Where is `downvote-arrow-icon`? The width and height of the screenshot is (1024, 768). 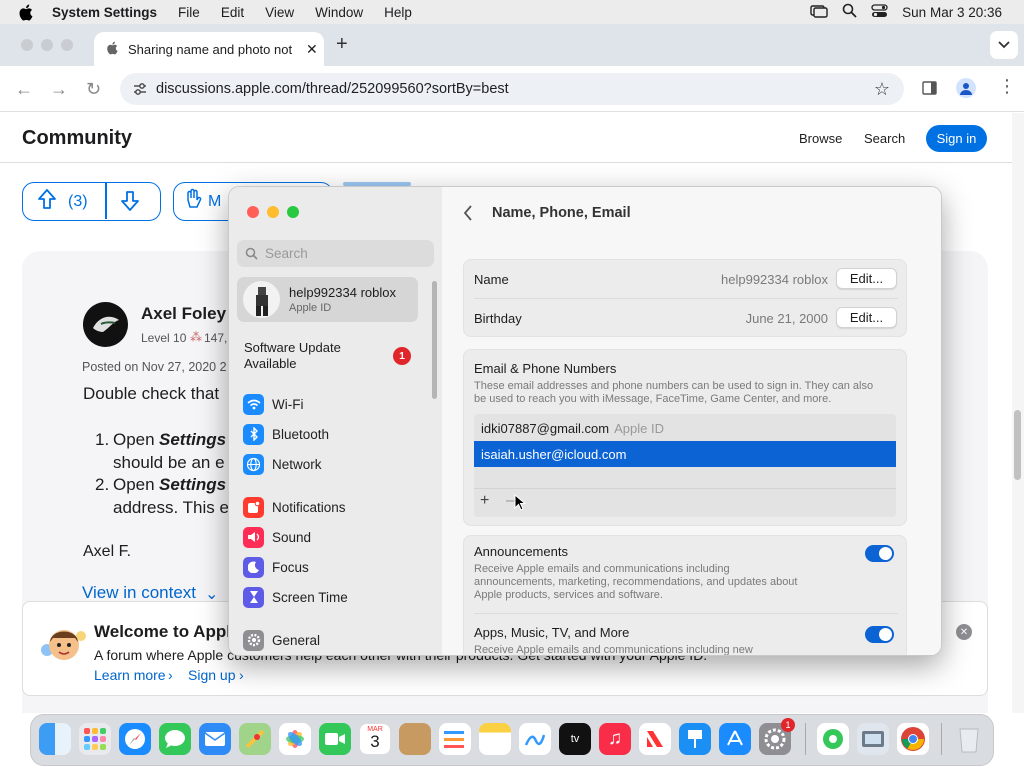
downvote-arrow-icon is located at coordinates (130, 203).